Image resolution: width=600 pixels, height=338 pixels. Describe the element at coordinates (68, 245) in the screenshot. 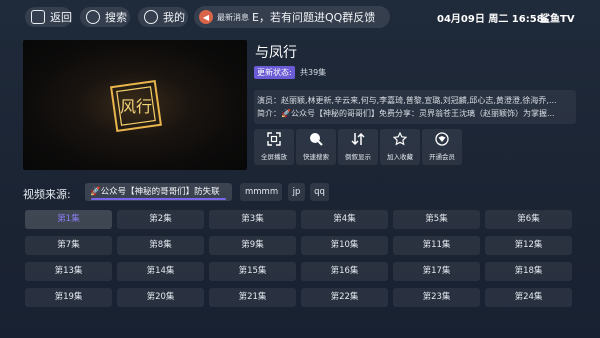

I see `episode-button: 第7集` at that location.